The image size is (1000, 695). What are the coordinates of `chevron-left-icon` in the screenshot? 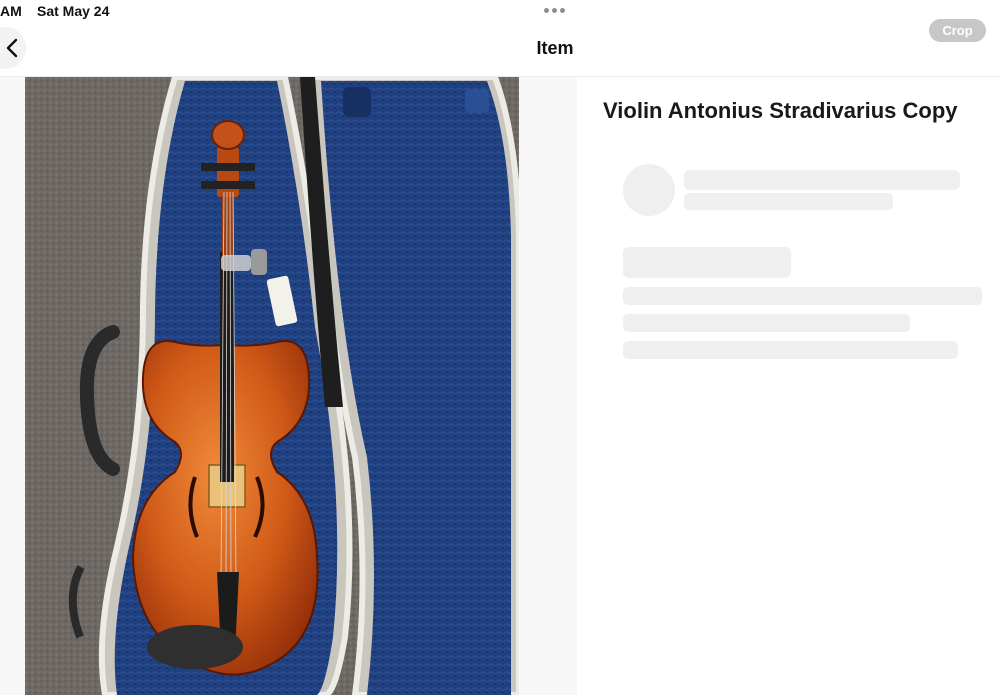 It's located at (12, 48).